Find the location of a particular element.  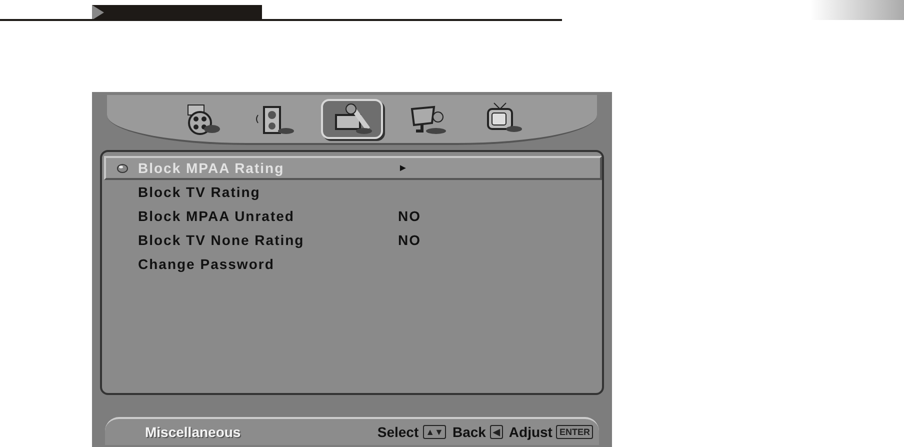

menu-item: Block TV Rating is located at coordinates (353, 192).